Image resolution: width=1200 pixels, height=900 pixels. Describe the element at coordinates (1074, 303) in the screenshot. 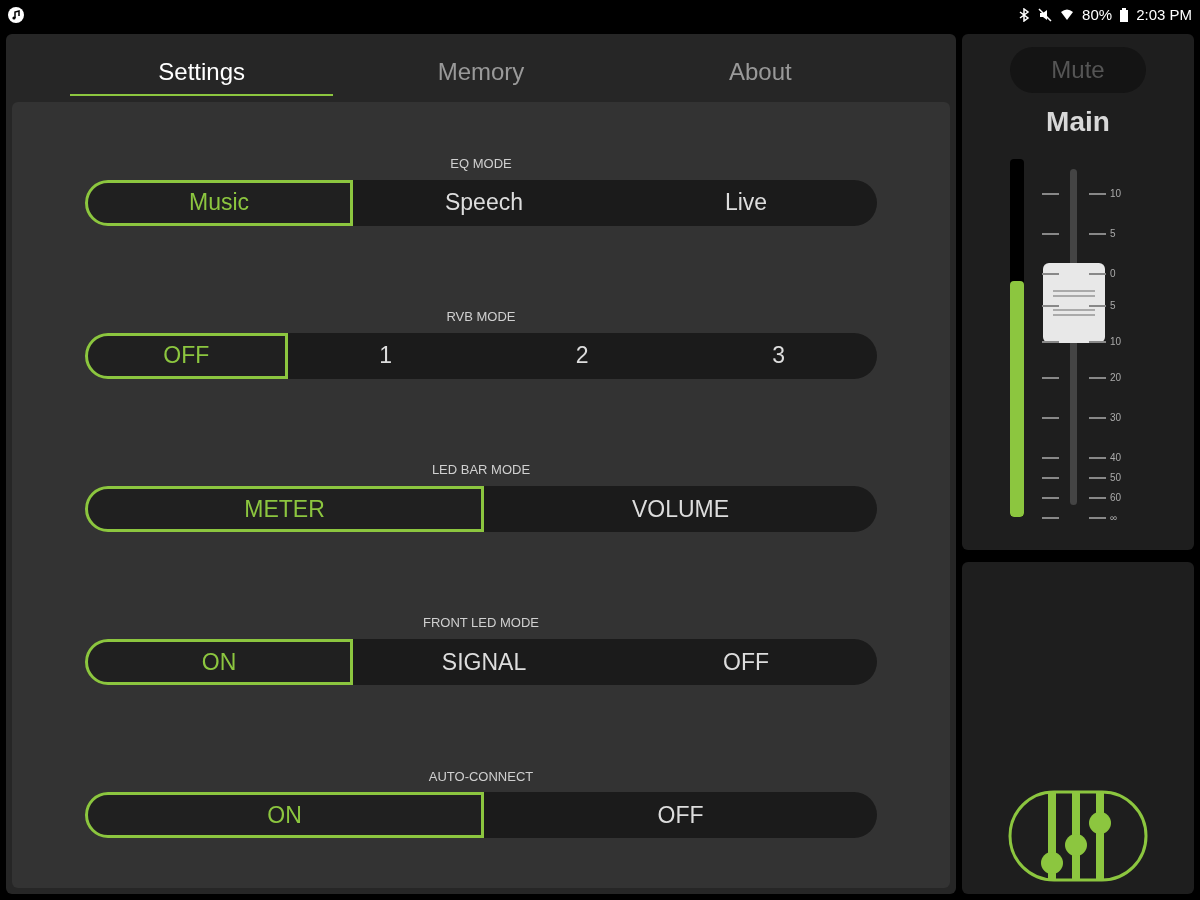

I see `fader-thumb` at that location.